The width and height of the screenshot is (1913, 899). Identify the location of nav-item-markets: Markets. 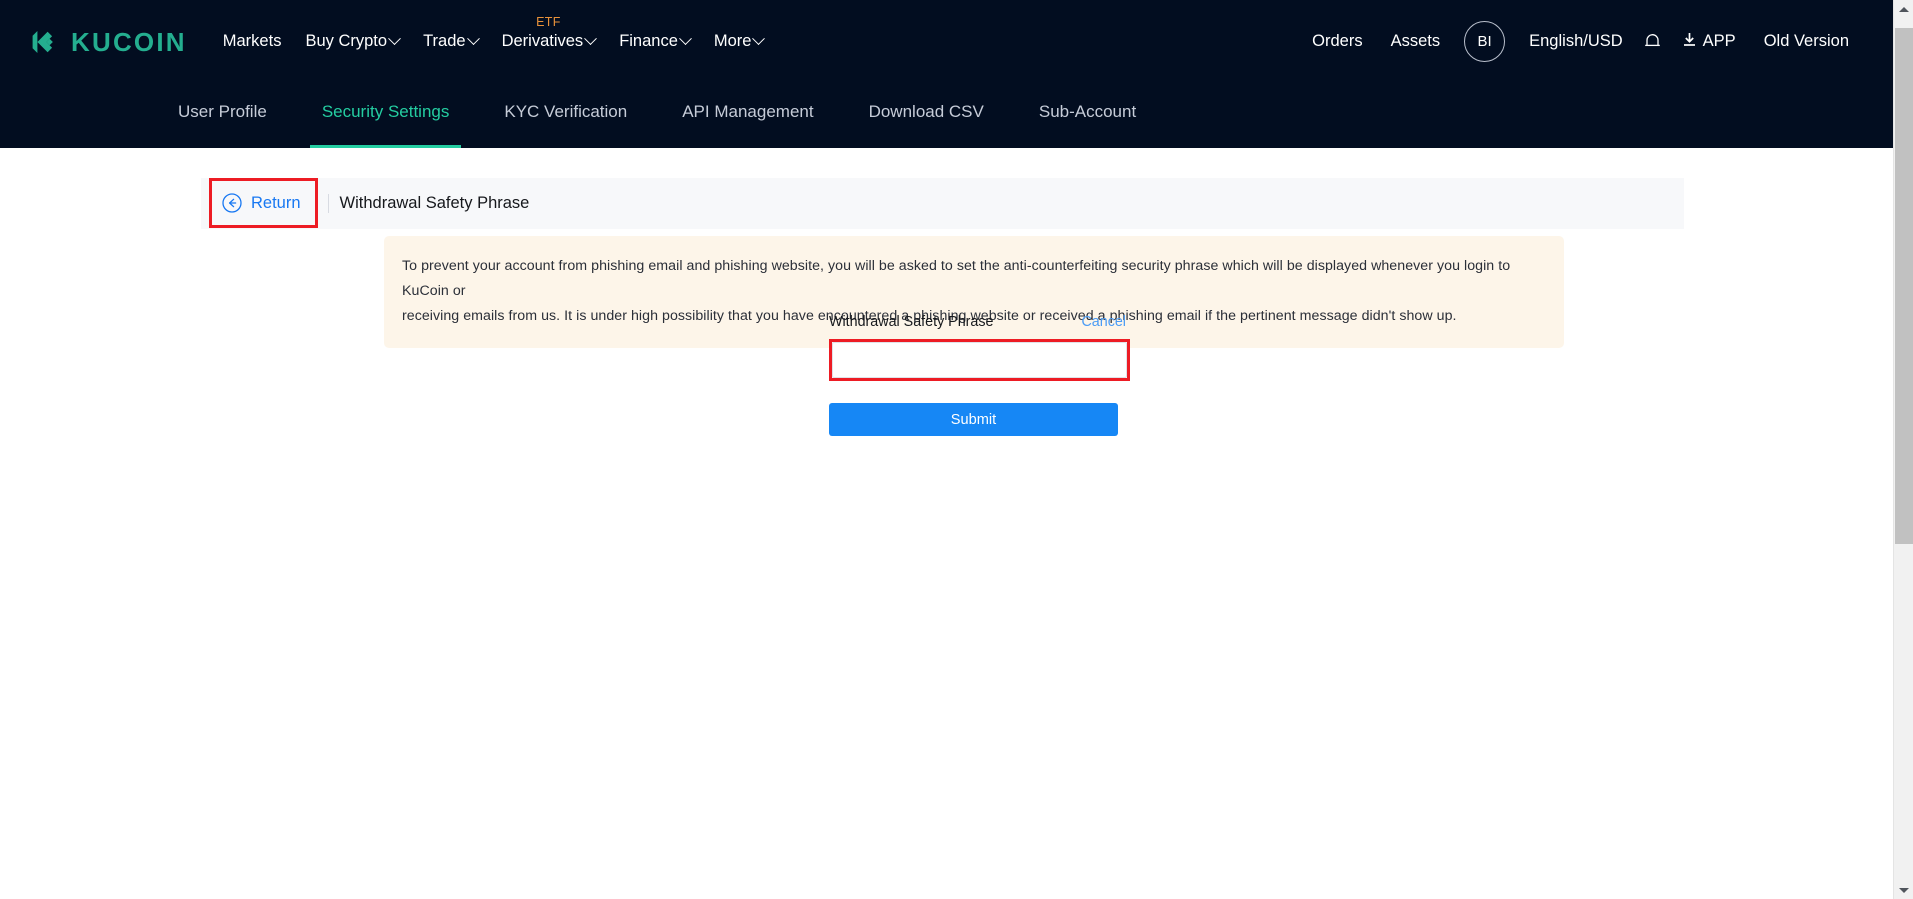
(252, 41).